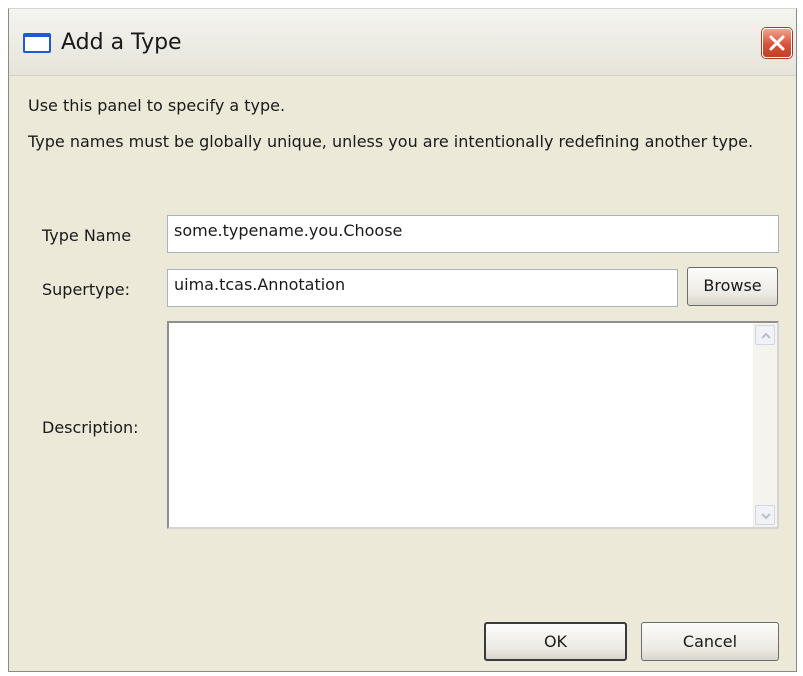 This screenshot has width=803, height=676. What do you see at coordinates (157, 105) in the screenshot?
I see `intro-text: Use this panel to specify a type.` at bounding box center [157, 105].